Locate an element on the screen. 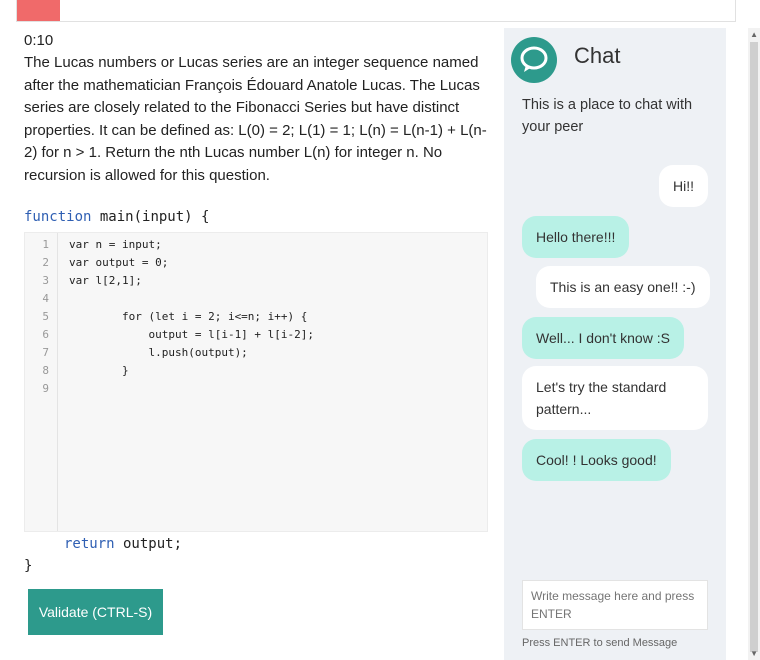 The image size is (760, 660). function-keyword: function is located at coordinates (58, 217).